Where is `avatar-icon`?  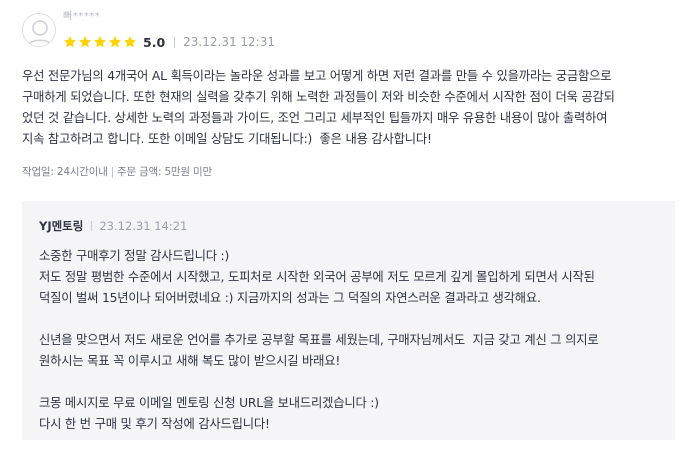
avatar-icon is located at coordinates (39, 30).